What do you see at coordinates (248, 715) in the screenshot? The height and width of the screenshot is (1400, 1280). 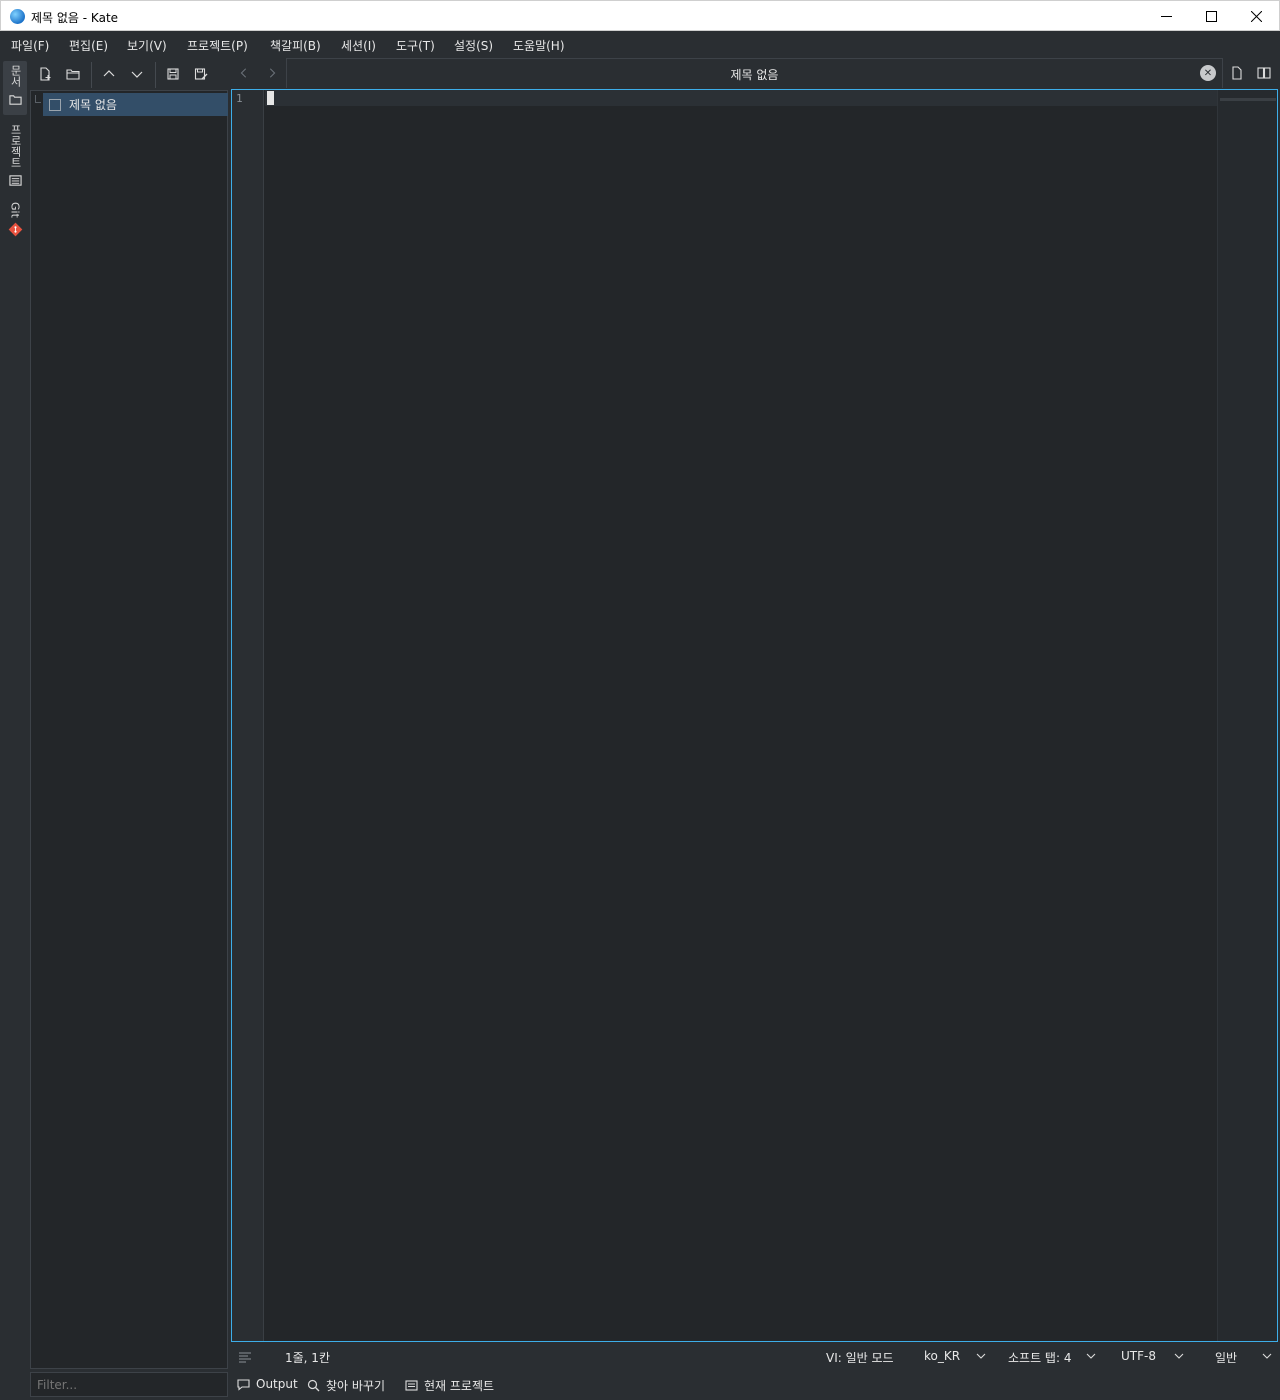 I see `line-number-gutter: 1` at bounding box center [248, 715].